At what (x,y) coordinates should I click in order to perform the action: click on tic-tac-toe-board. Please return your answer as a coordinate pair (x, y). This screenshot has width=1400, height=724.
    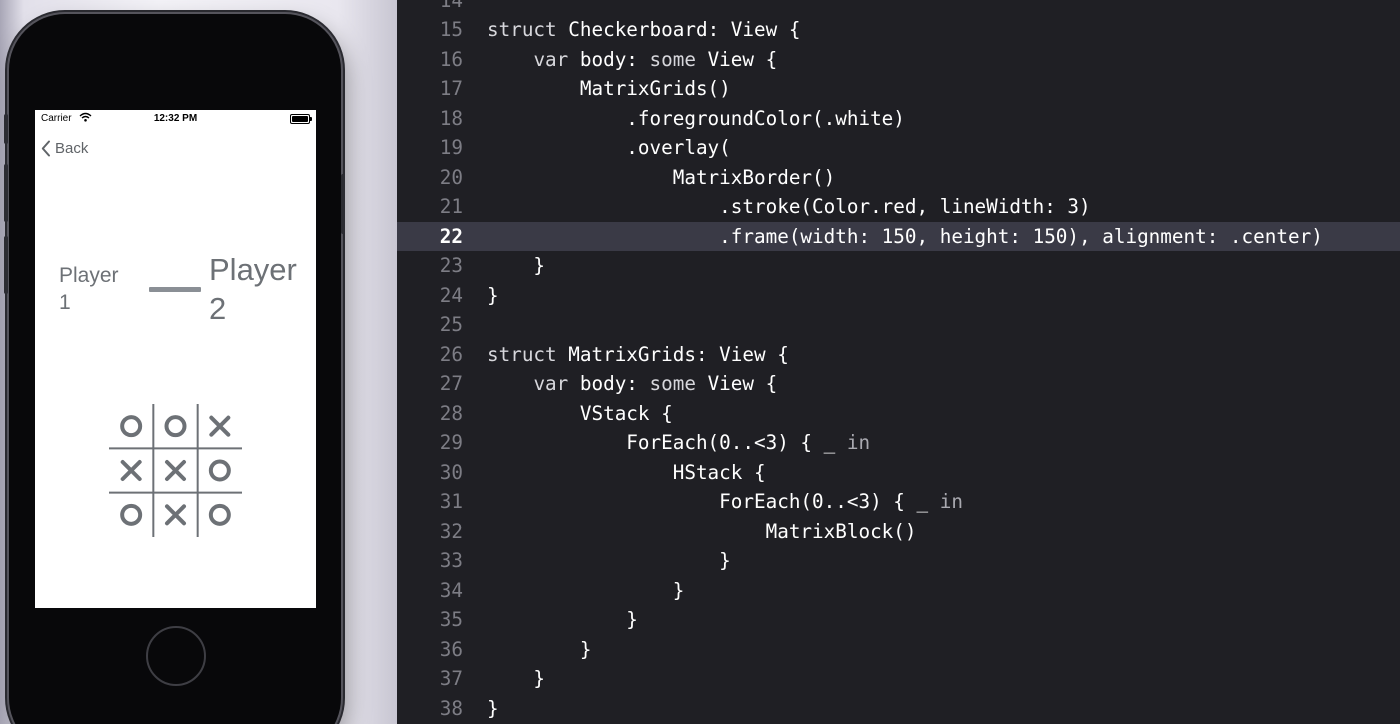
    Looking at the image, I should click on (175, 470).